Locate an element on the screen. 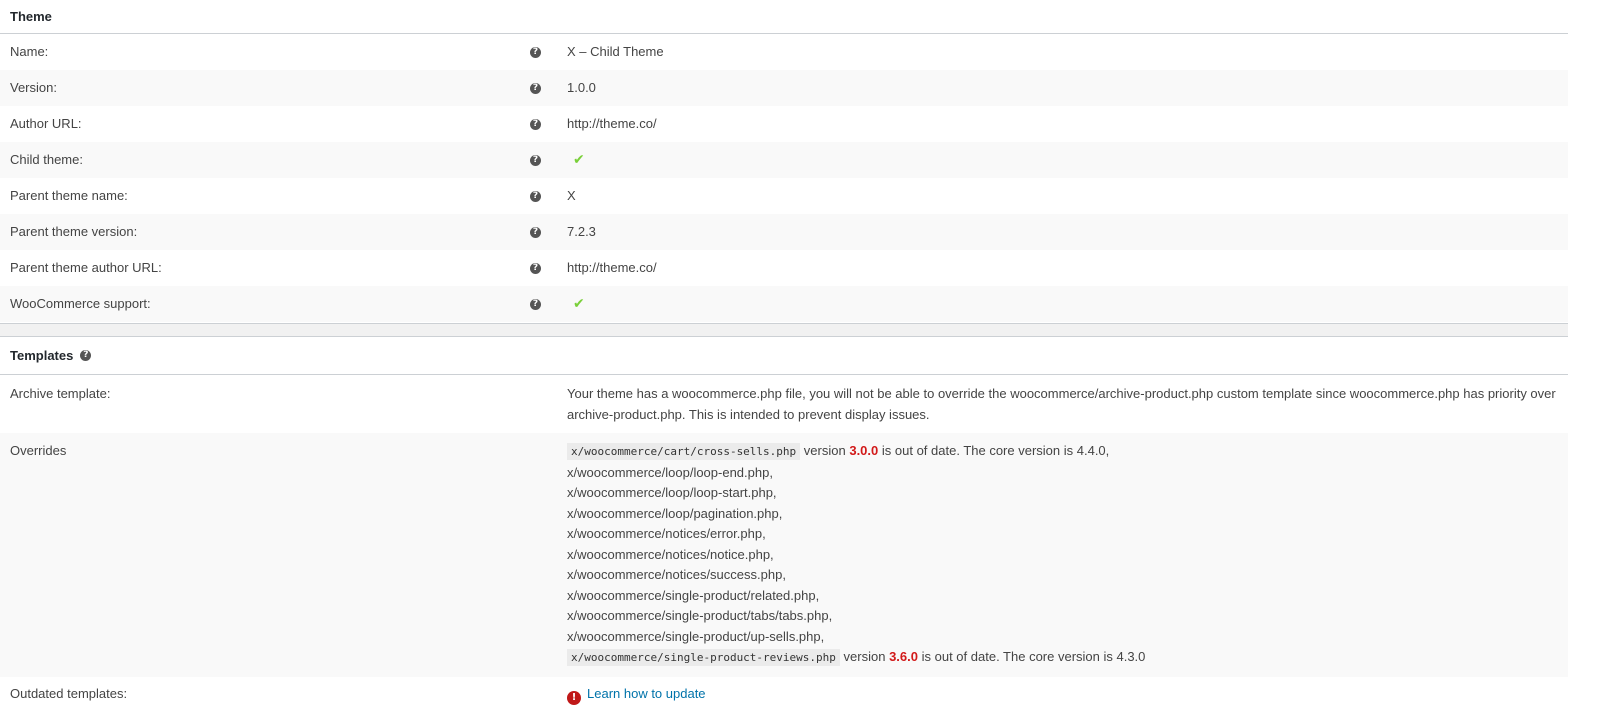 The height and width of the screenshot is (725, 1606). theme-row: Author URL:? http://theme.co/ is located at coordinates (784, 124).